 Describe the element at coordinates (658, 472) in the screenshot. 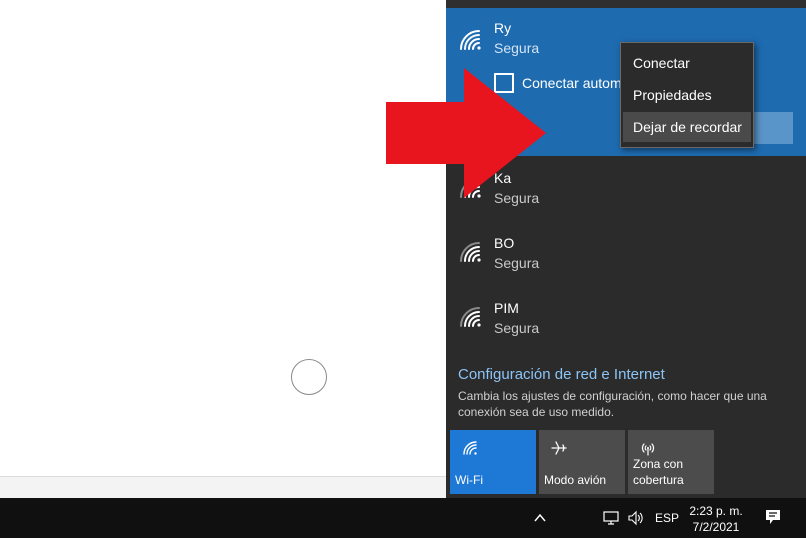

I see `tile-label: Zona con cobertura` at that location.